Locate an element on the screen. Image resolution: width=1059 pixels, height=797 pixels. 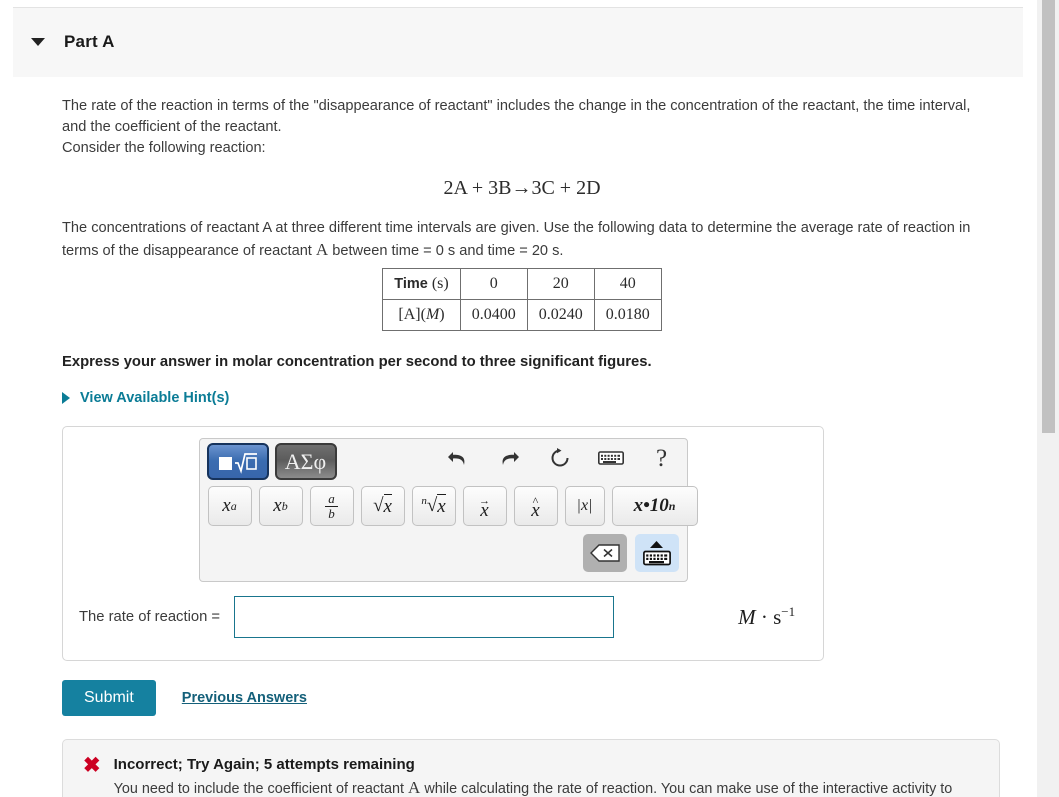
unit-exponent: −1 is located at coordinates (788, 611).